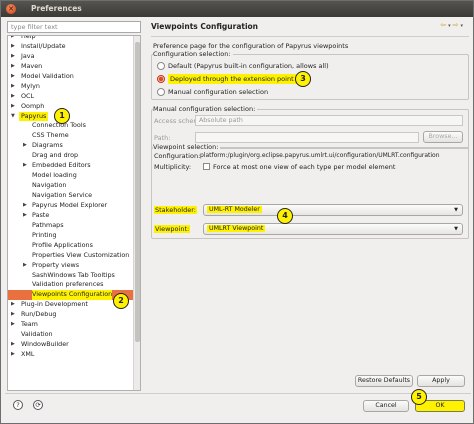 This screenshot has height=424, width=474. What do you see at coordinates (71, 47) in the screenshot?
I see `tree-item: ▶ Install/Update` at bounding box center [71, 47].